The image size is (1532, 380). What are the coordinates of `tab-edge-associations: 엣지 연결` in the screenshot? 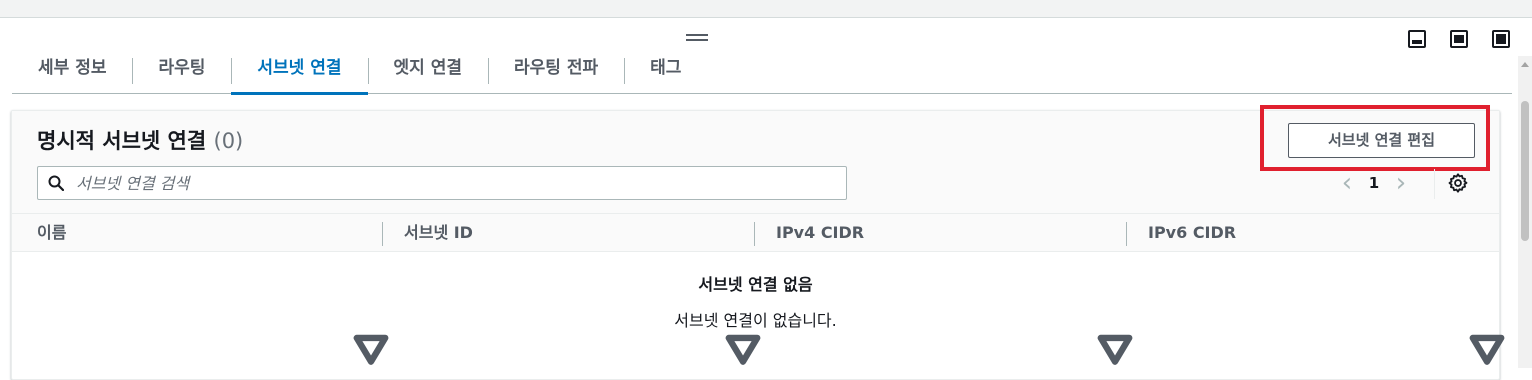 It's located at (427, 72).